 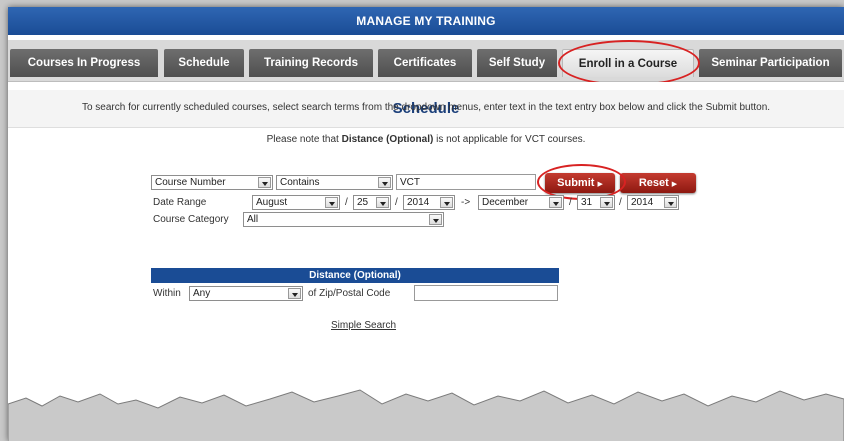 I want to click on submit-label: Submit, so click(x=576, y=183).